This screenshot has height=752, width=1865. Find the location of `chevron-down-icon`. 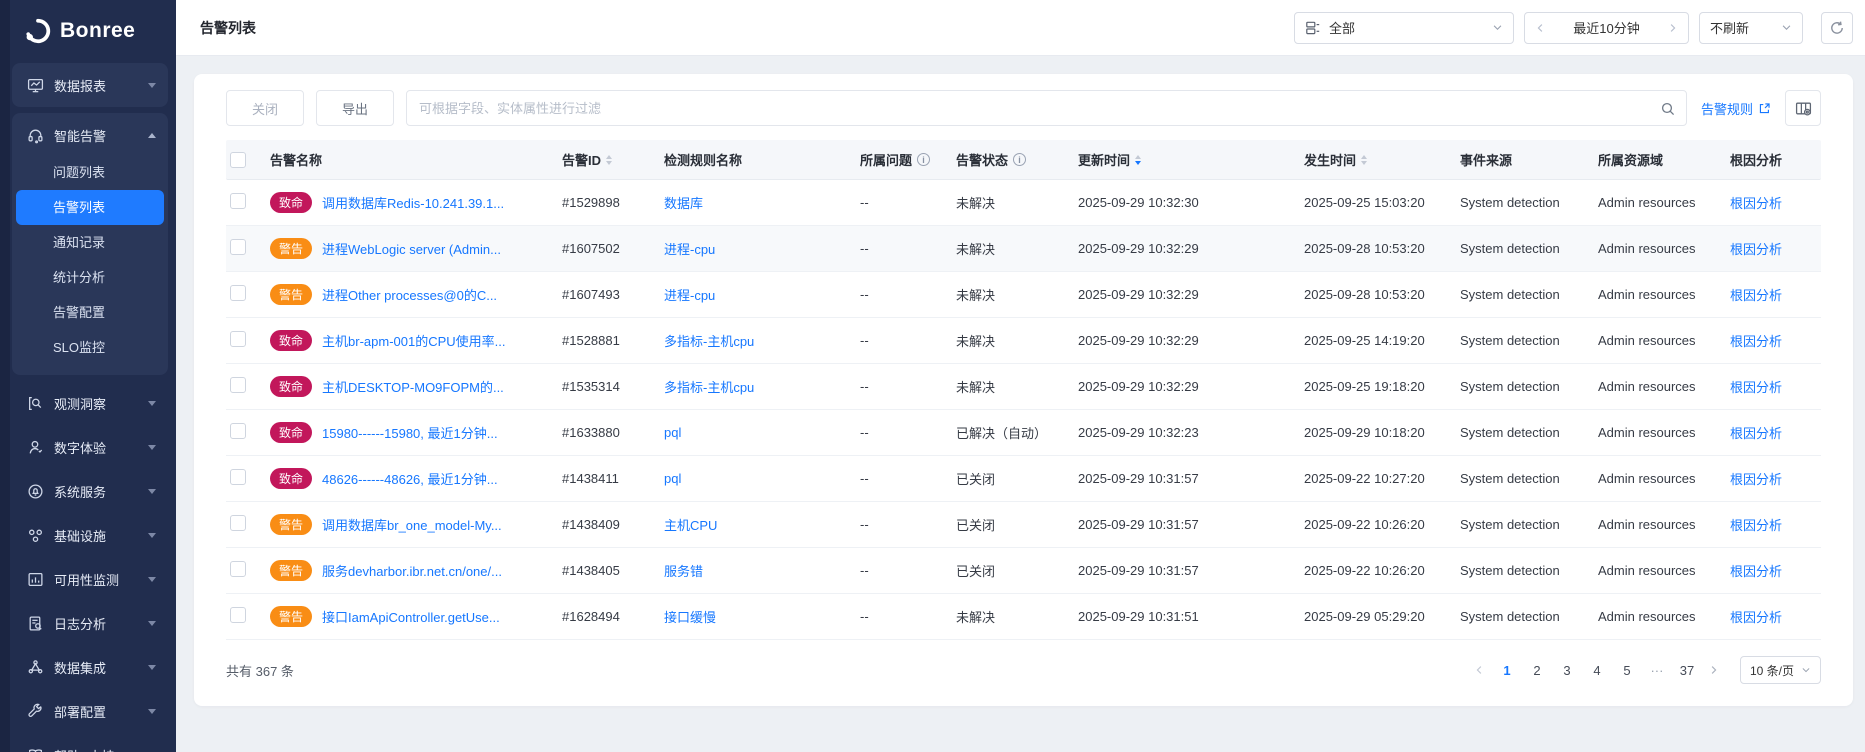

chevron-down-icon is located at coordinates (152, 403).